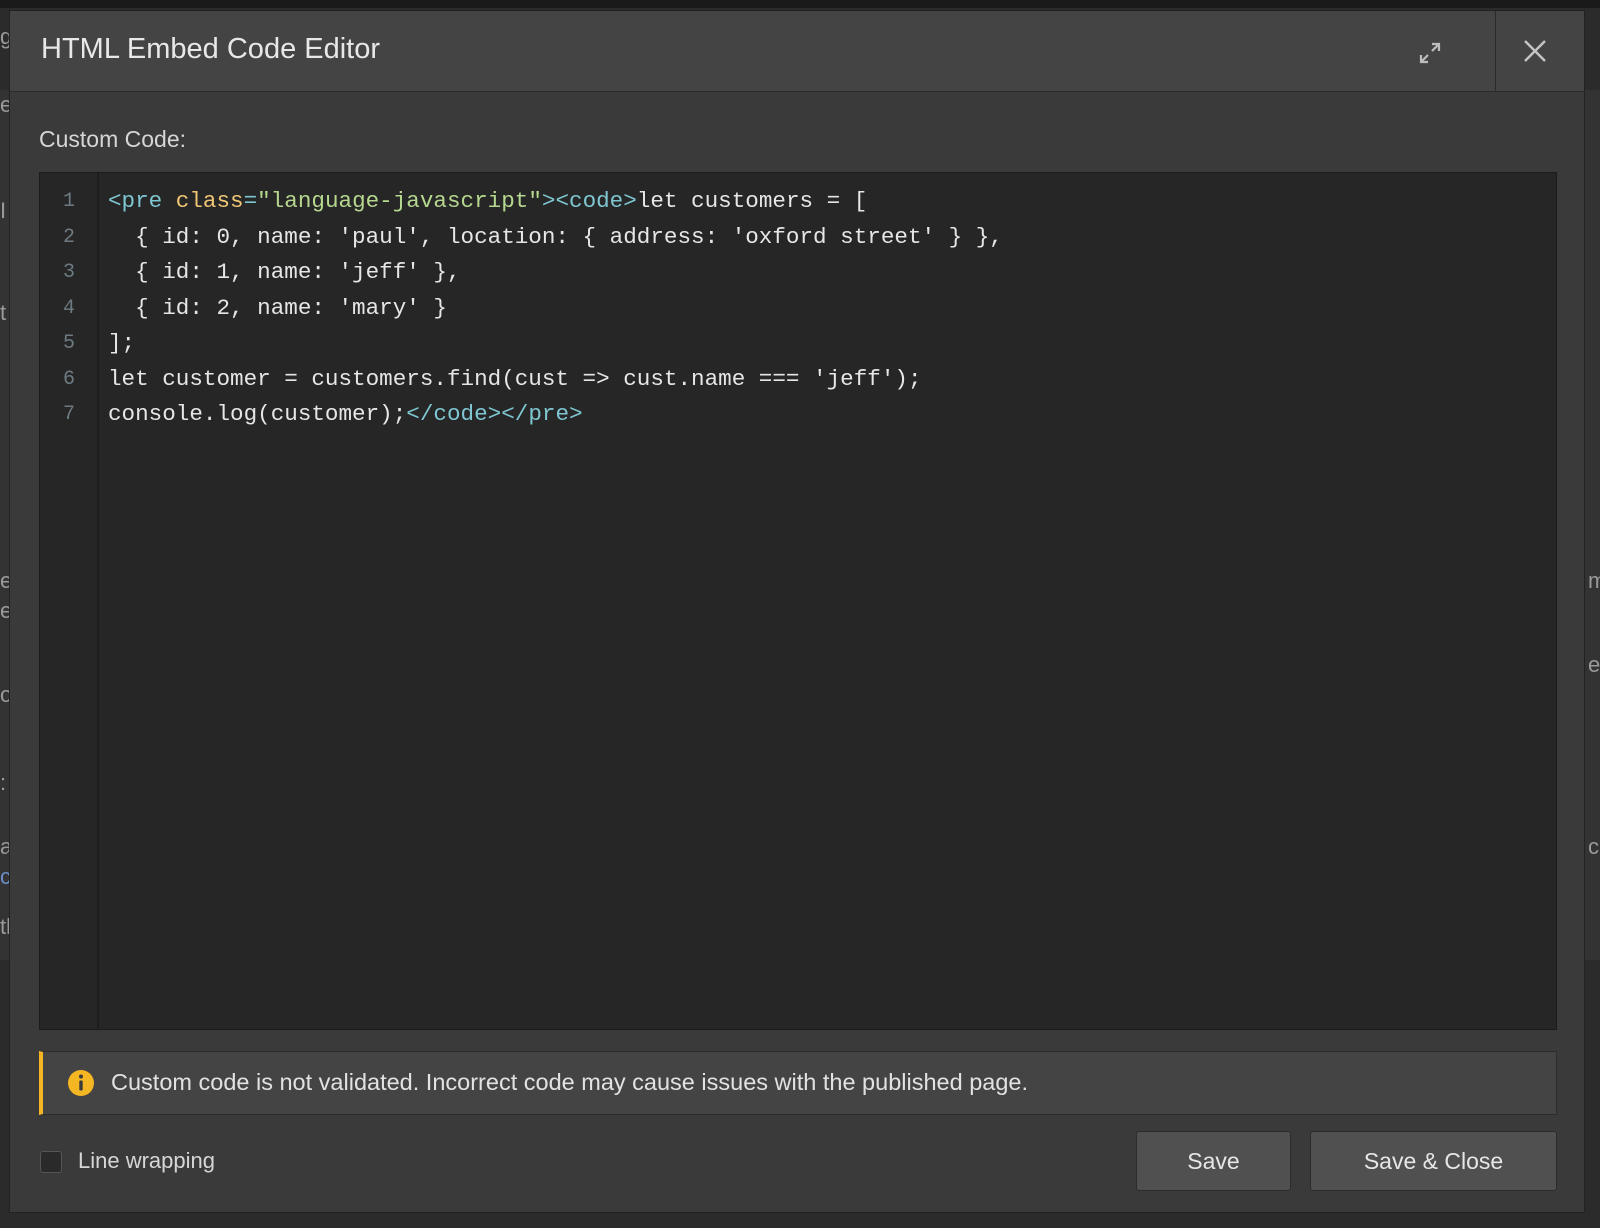 This screenshot has height=1228, width=1600. What do you see at coordinates (494, 414) in the screenshot?
I see `code-token: </code></pre>` at bounding box center [494, 414].